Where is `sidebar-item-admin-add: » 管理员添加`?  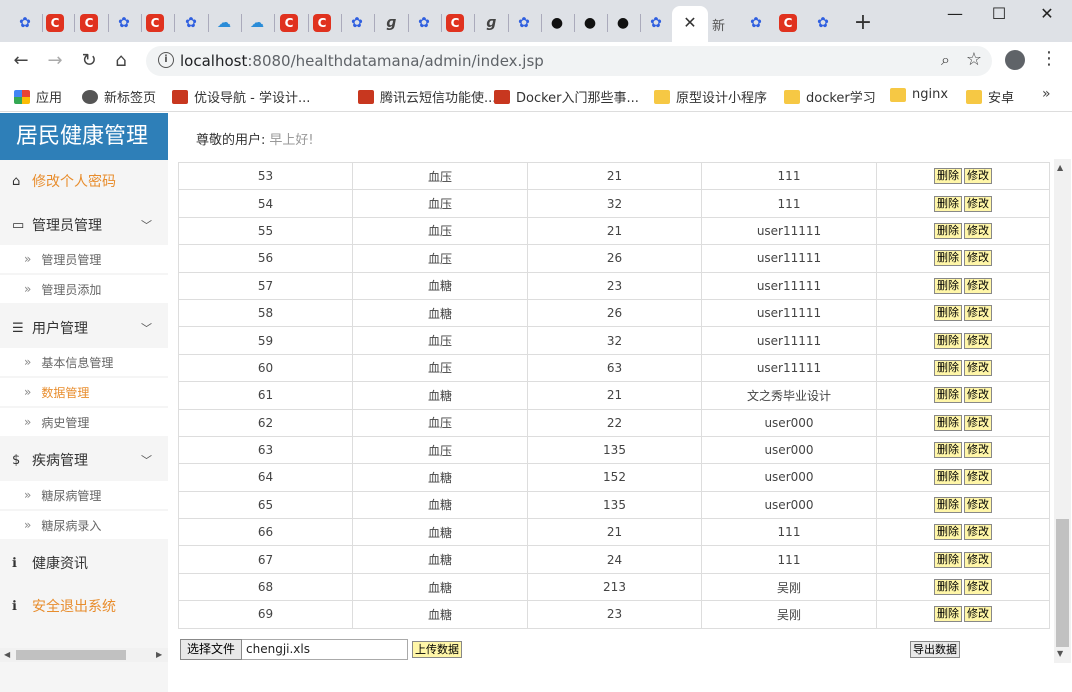
sidebar-item-admin-add: » 管理员添加 is located at coordinates (84, 289).